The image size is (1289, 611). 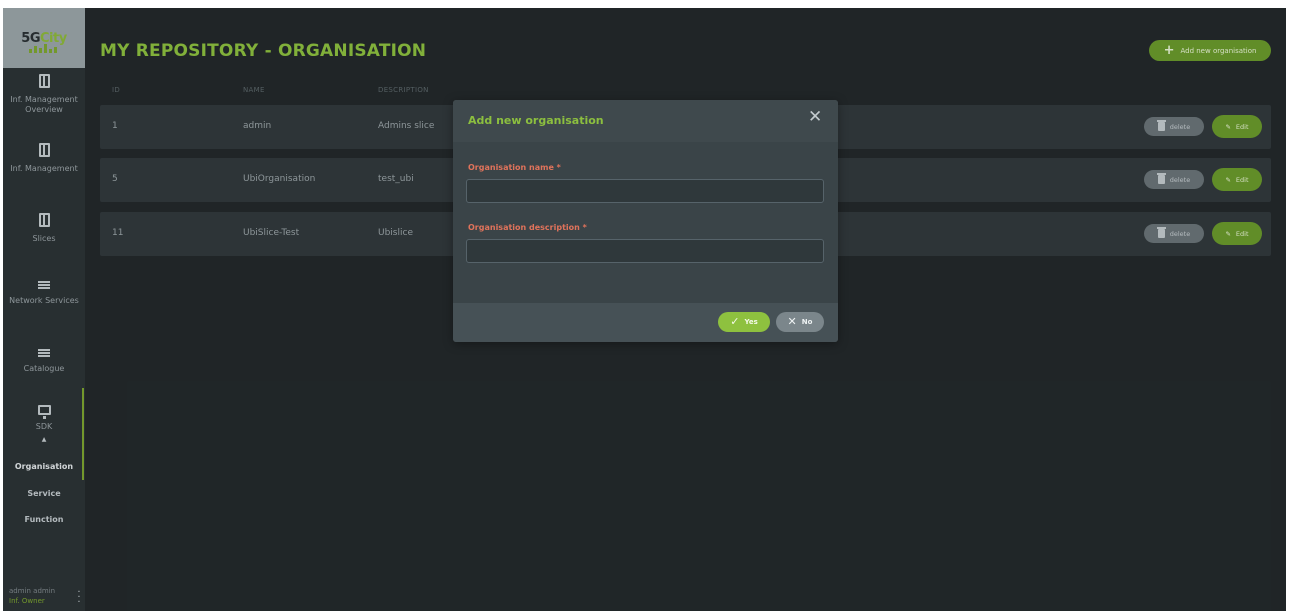 What do you see at coordinates (527, 227) in the screenshot?
I see `organisation-description-label: Organisation description *` at bounding box center [527, 227].